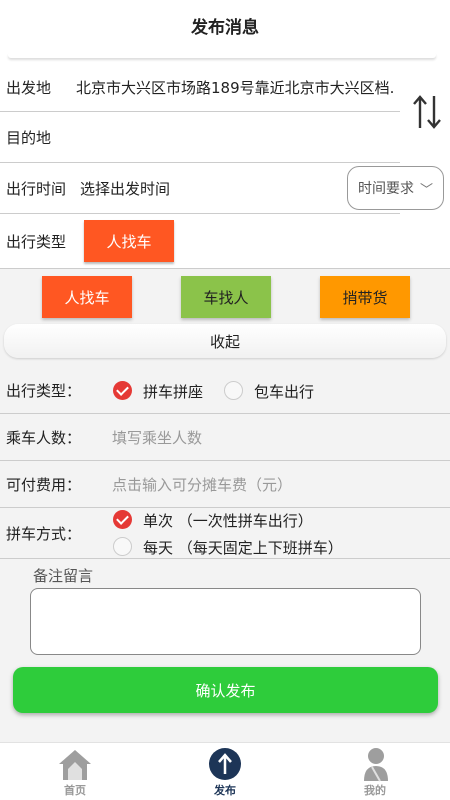 Image resolution: width=450 pixels, height=800 pixels. I want to click on note-label: 备注留言, so click(63, 576).